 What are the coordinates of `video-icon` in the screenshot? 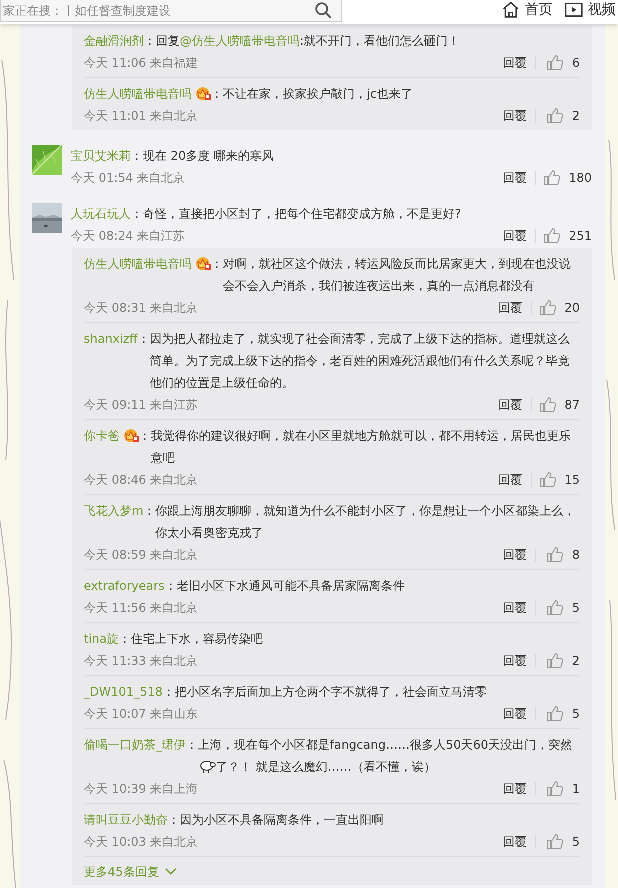 It's located at (574, 10).